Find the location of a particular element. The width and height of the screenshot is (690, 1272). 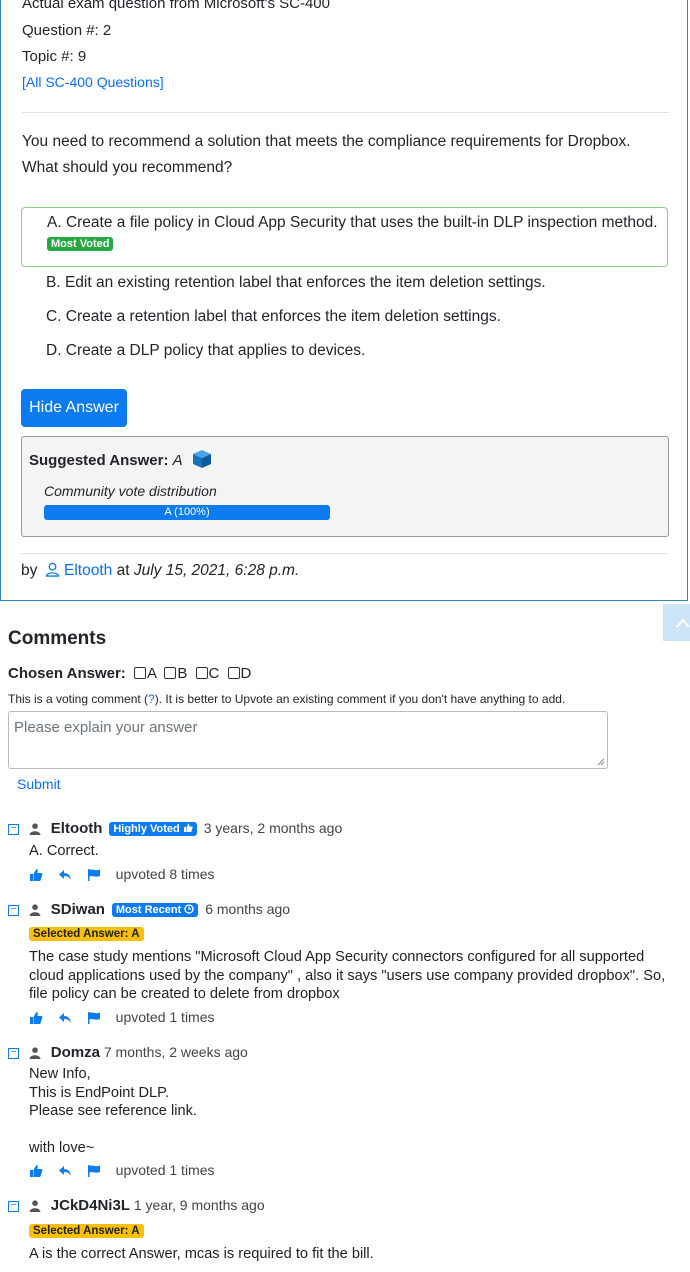

scroll-to-top-button is located at coordinates (676, 622).